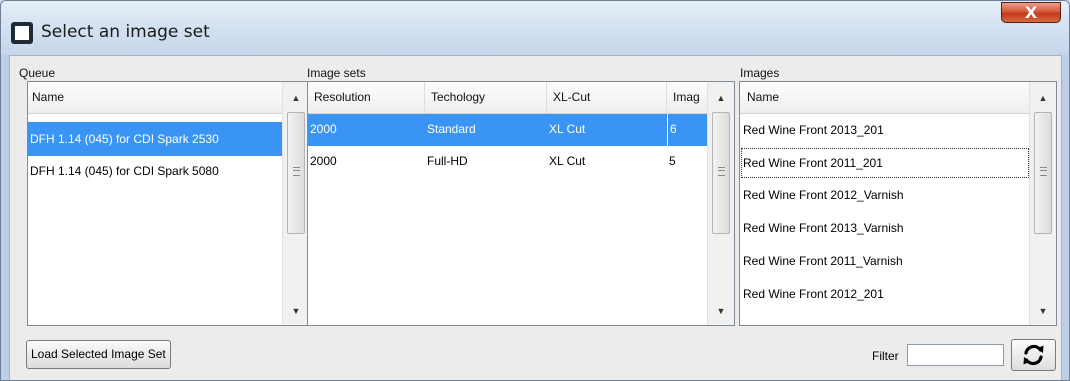  I want to click on image-sets-header: Resolution Techology XL-Cut Imag, so click(508, 98).